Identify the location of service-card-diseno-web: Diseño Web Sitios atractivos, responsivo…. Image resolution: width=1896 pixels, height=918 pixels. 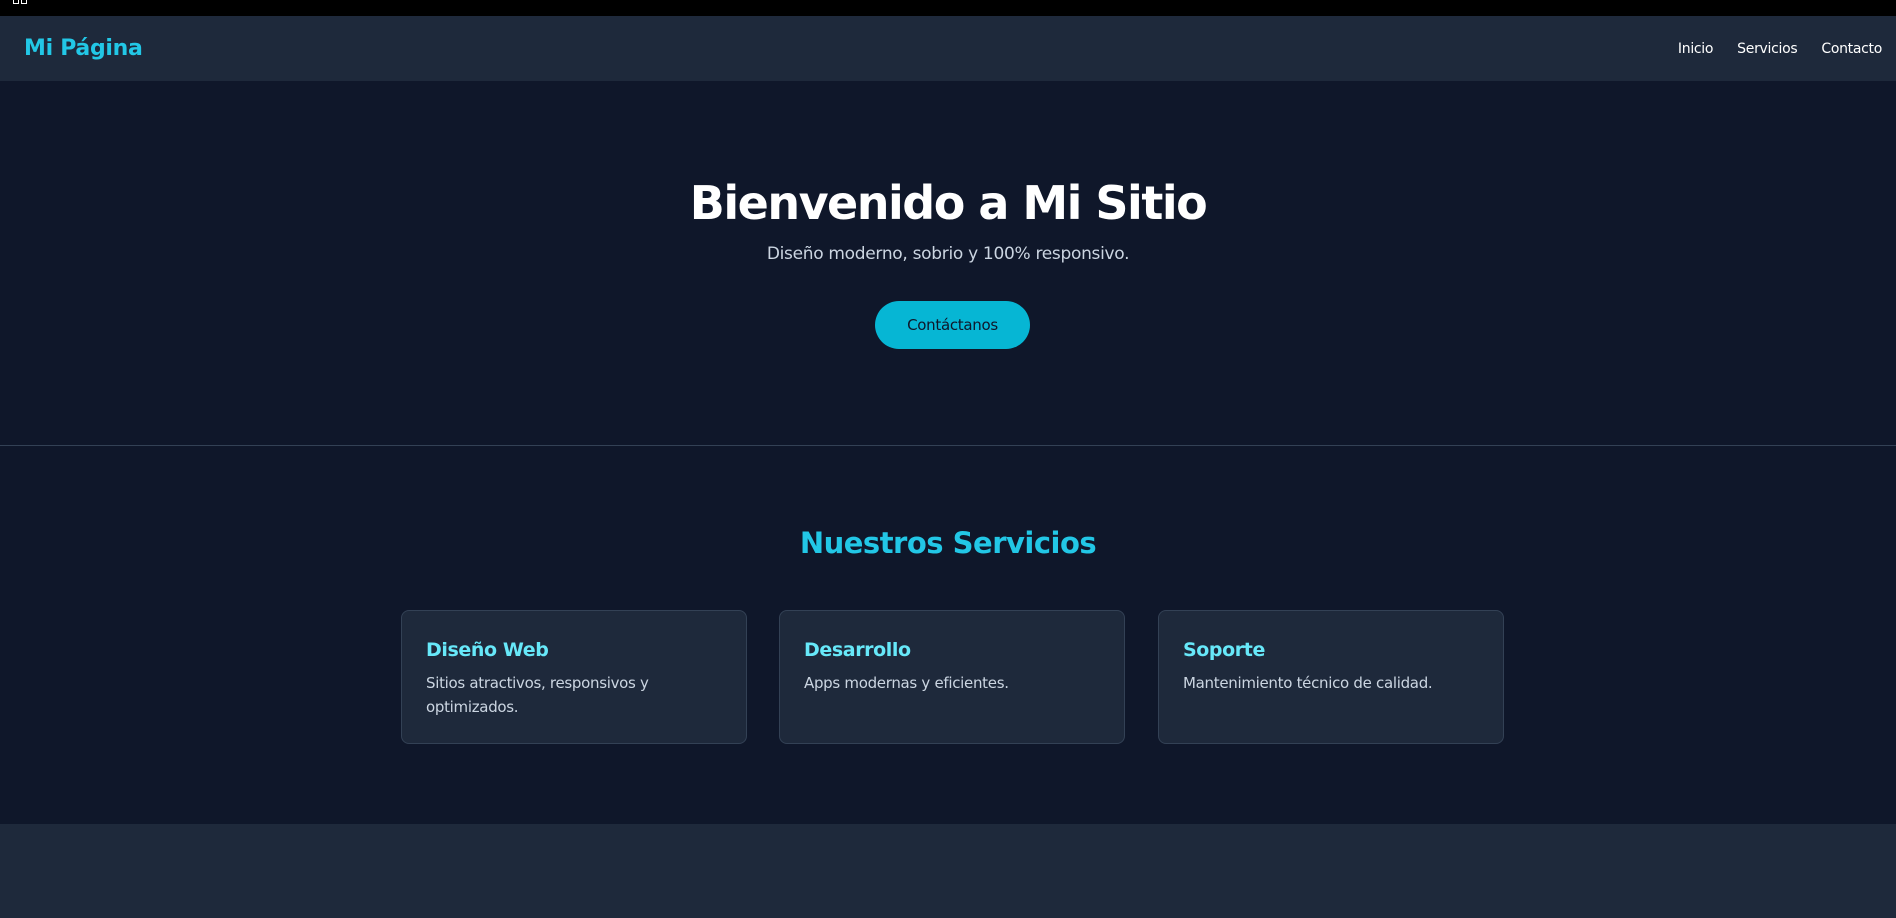
(574, 677).